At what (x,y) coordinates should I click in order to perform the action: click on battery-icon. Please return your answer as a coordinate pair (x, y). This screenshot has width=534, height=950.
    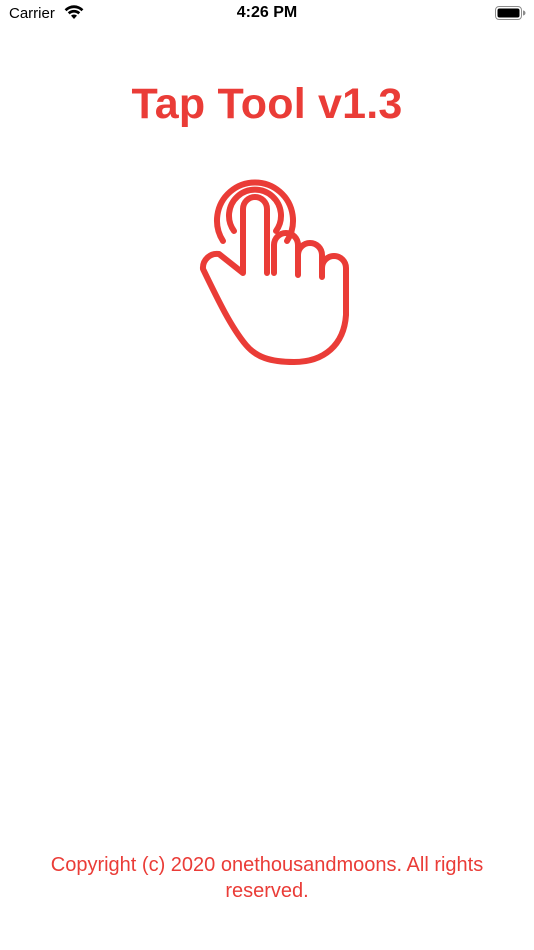
    Looking at the image, I should click on (510, 13).